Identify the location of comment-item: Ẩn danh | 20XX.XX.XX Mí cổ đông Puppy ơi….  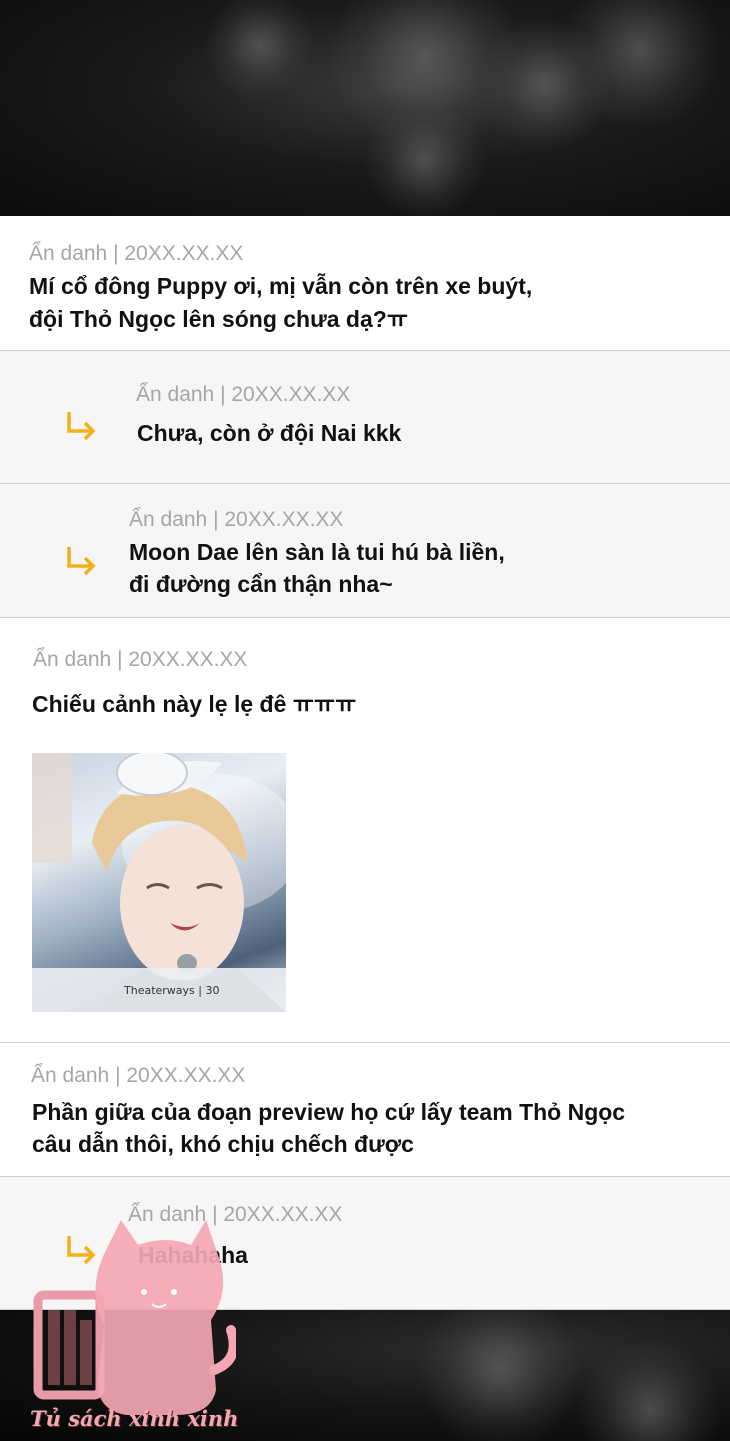
(365, 283).